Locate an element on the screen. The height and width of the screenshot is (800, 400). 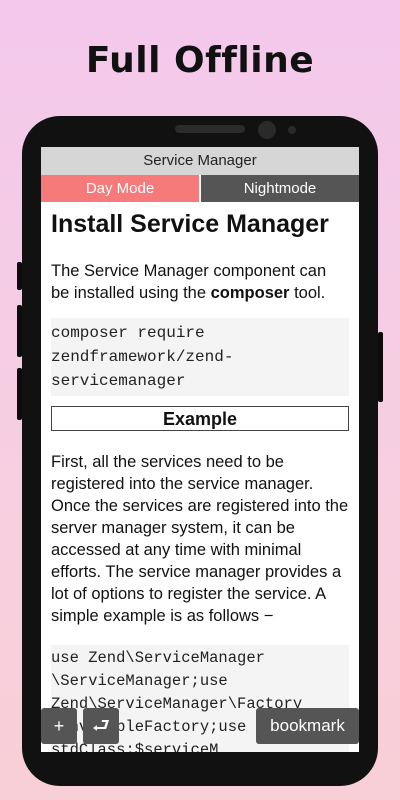
zoom-in-button: + is located at coordinates (59, 726).